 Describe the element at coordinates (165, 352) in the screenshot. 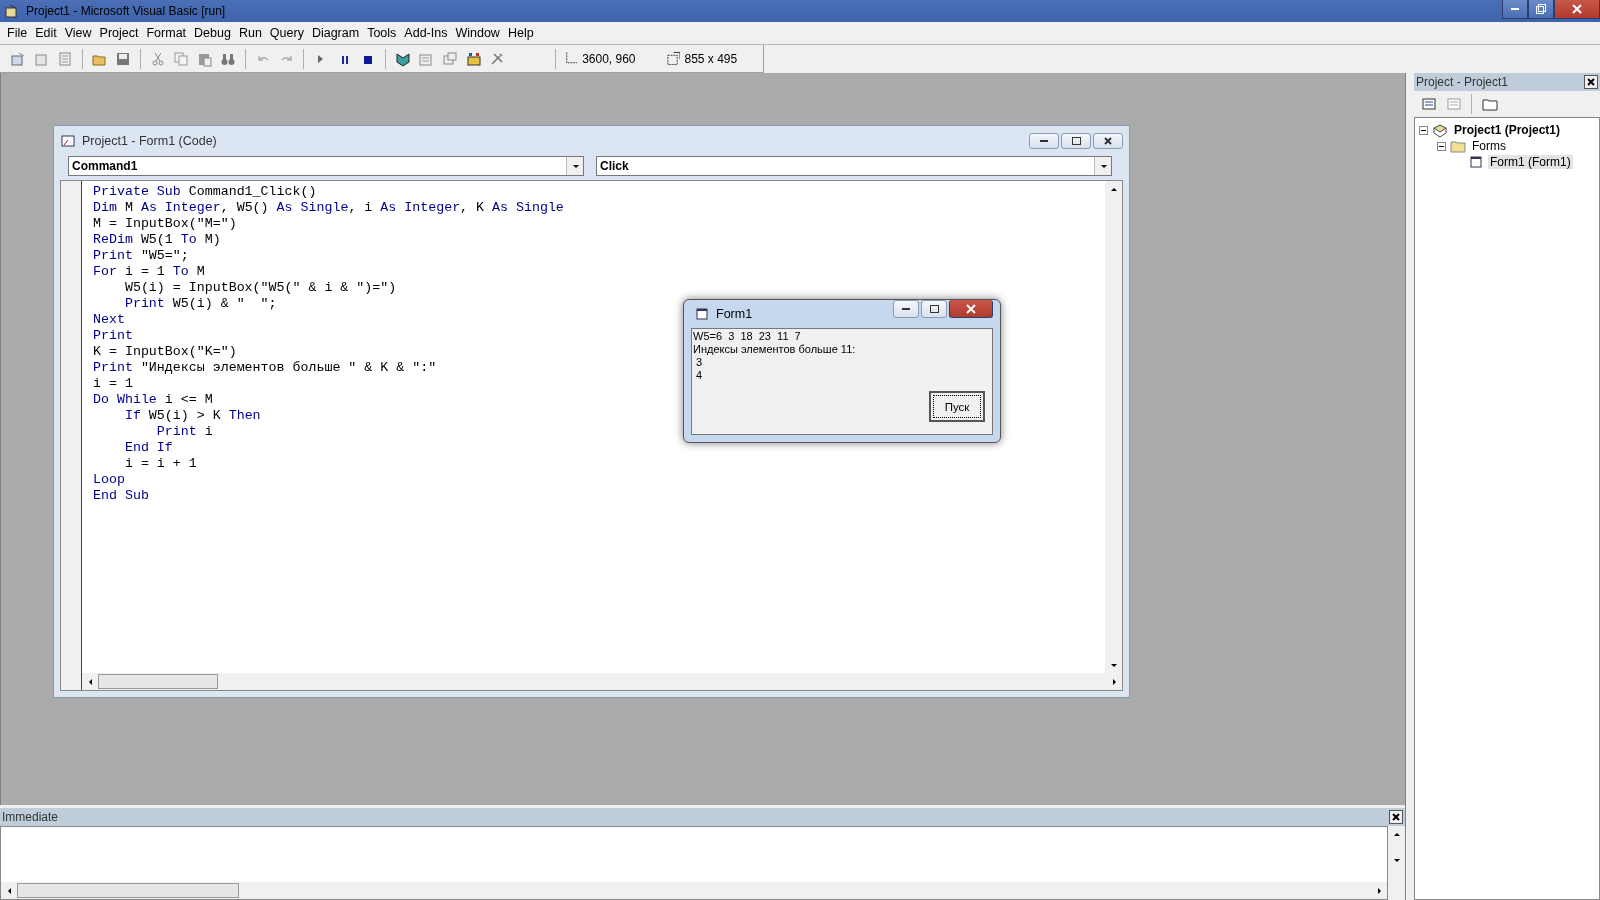

I see `code-line: K = InputBox("K=")` at that location.